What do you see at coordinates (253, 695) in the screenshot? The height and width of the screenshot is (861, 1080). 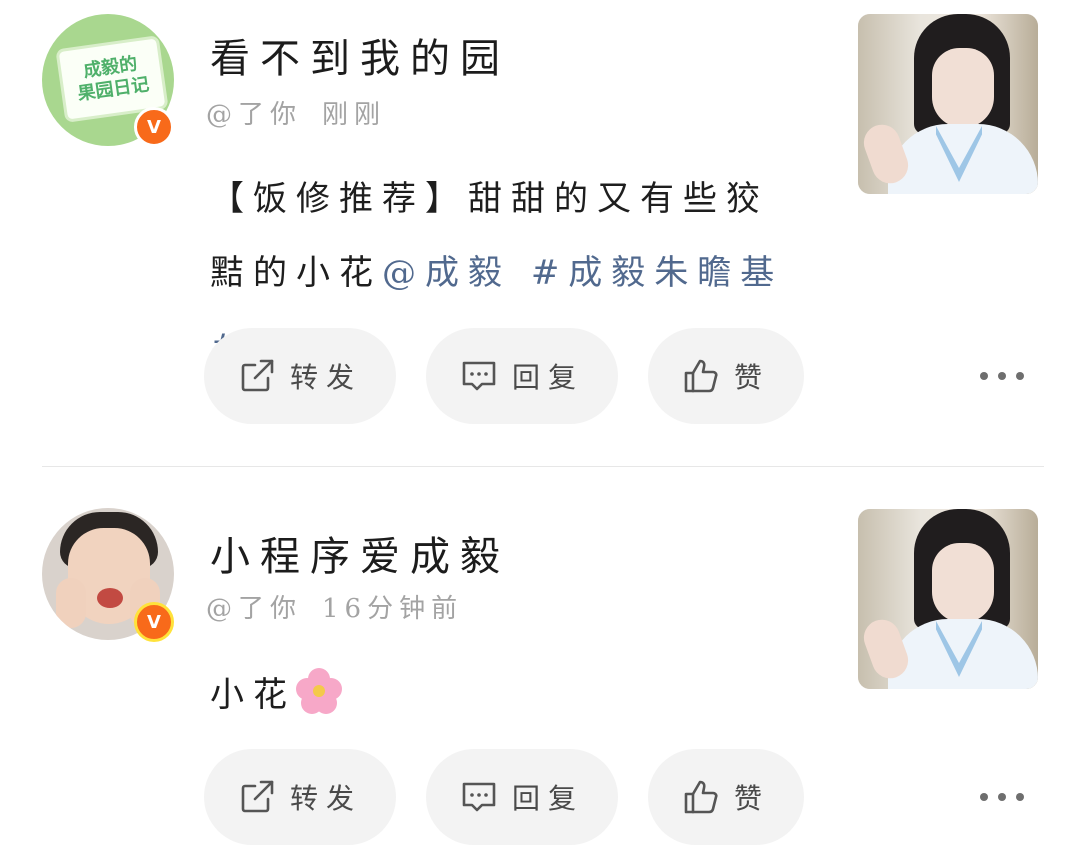 I see `content-text: 小花` at bounding box center [253, 695].